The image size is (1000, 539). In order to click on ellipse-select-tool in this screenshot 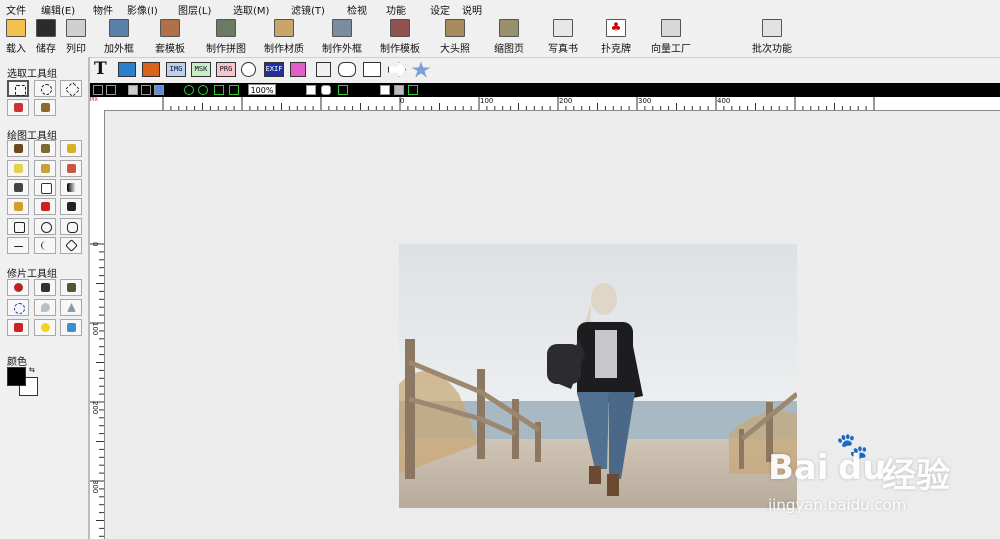, I will do `click(45, 88)`.